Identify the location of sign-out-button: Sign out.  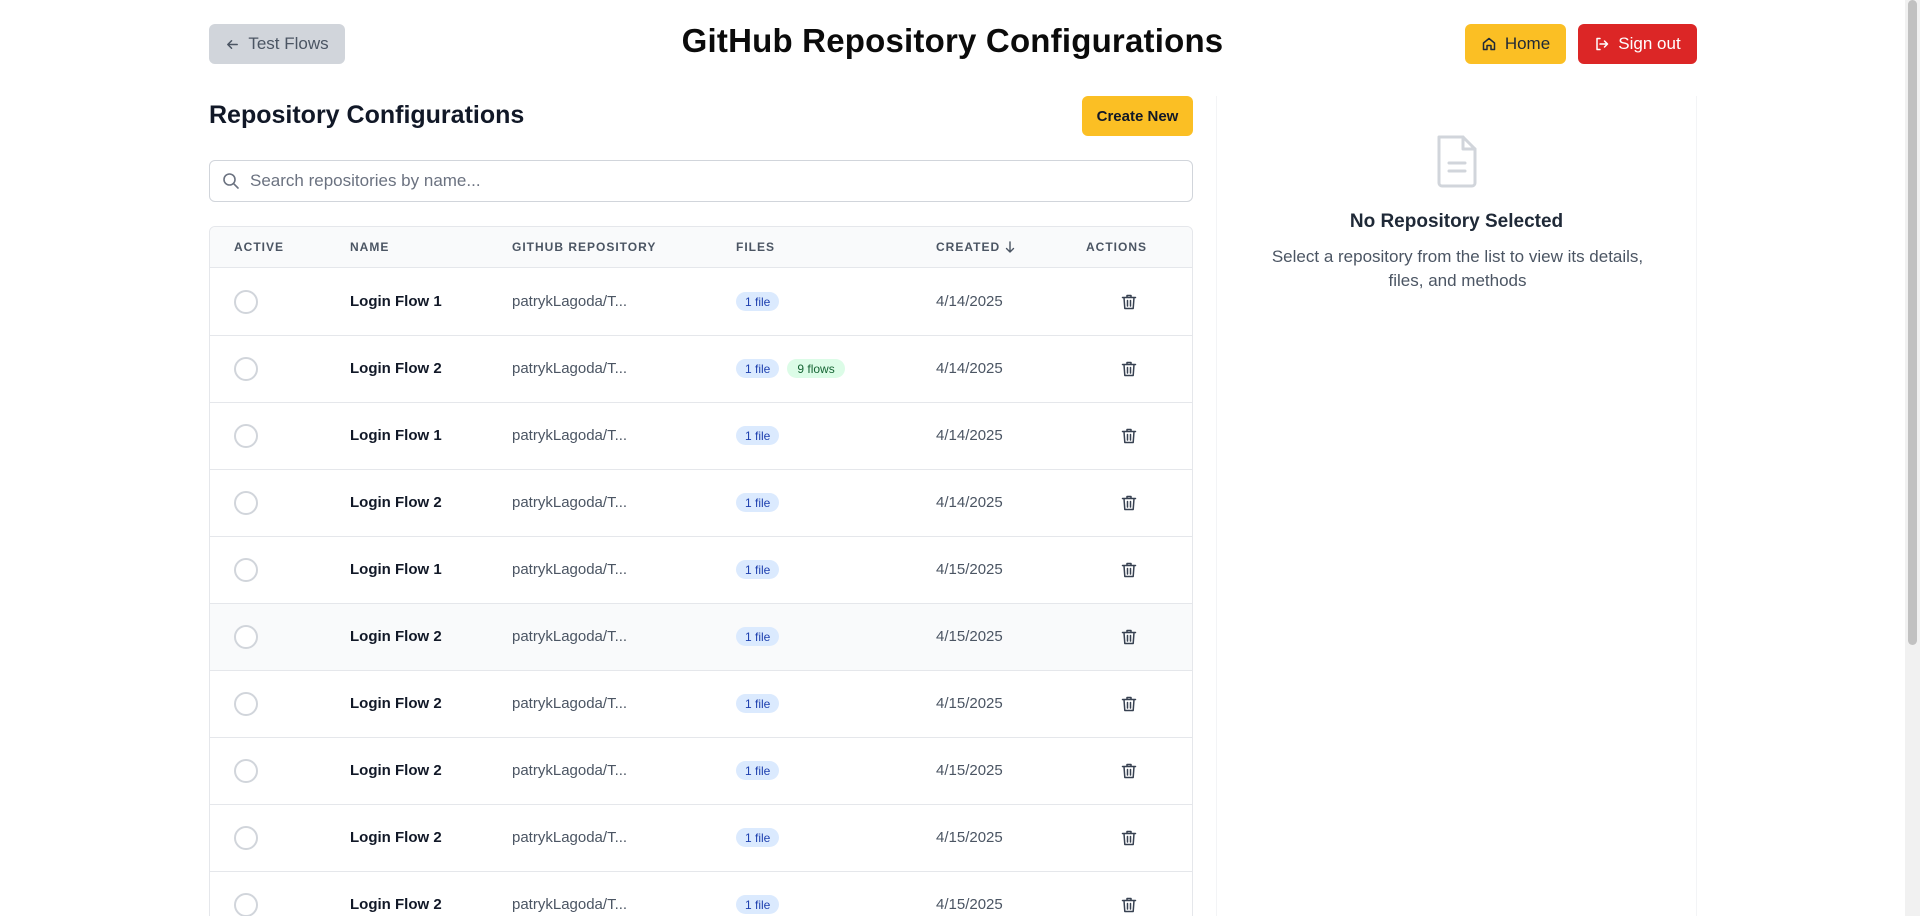
(1637, 44).